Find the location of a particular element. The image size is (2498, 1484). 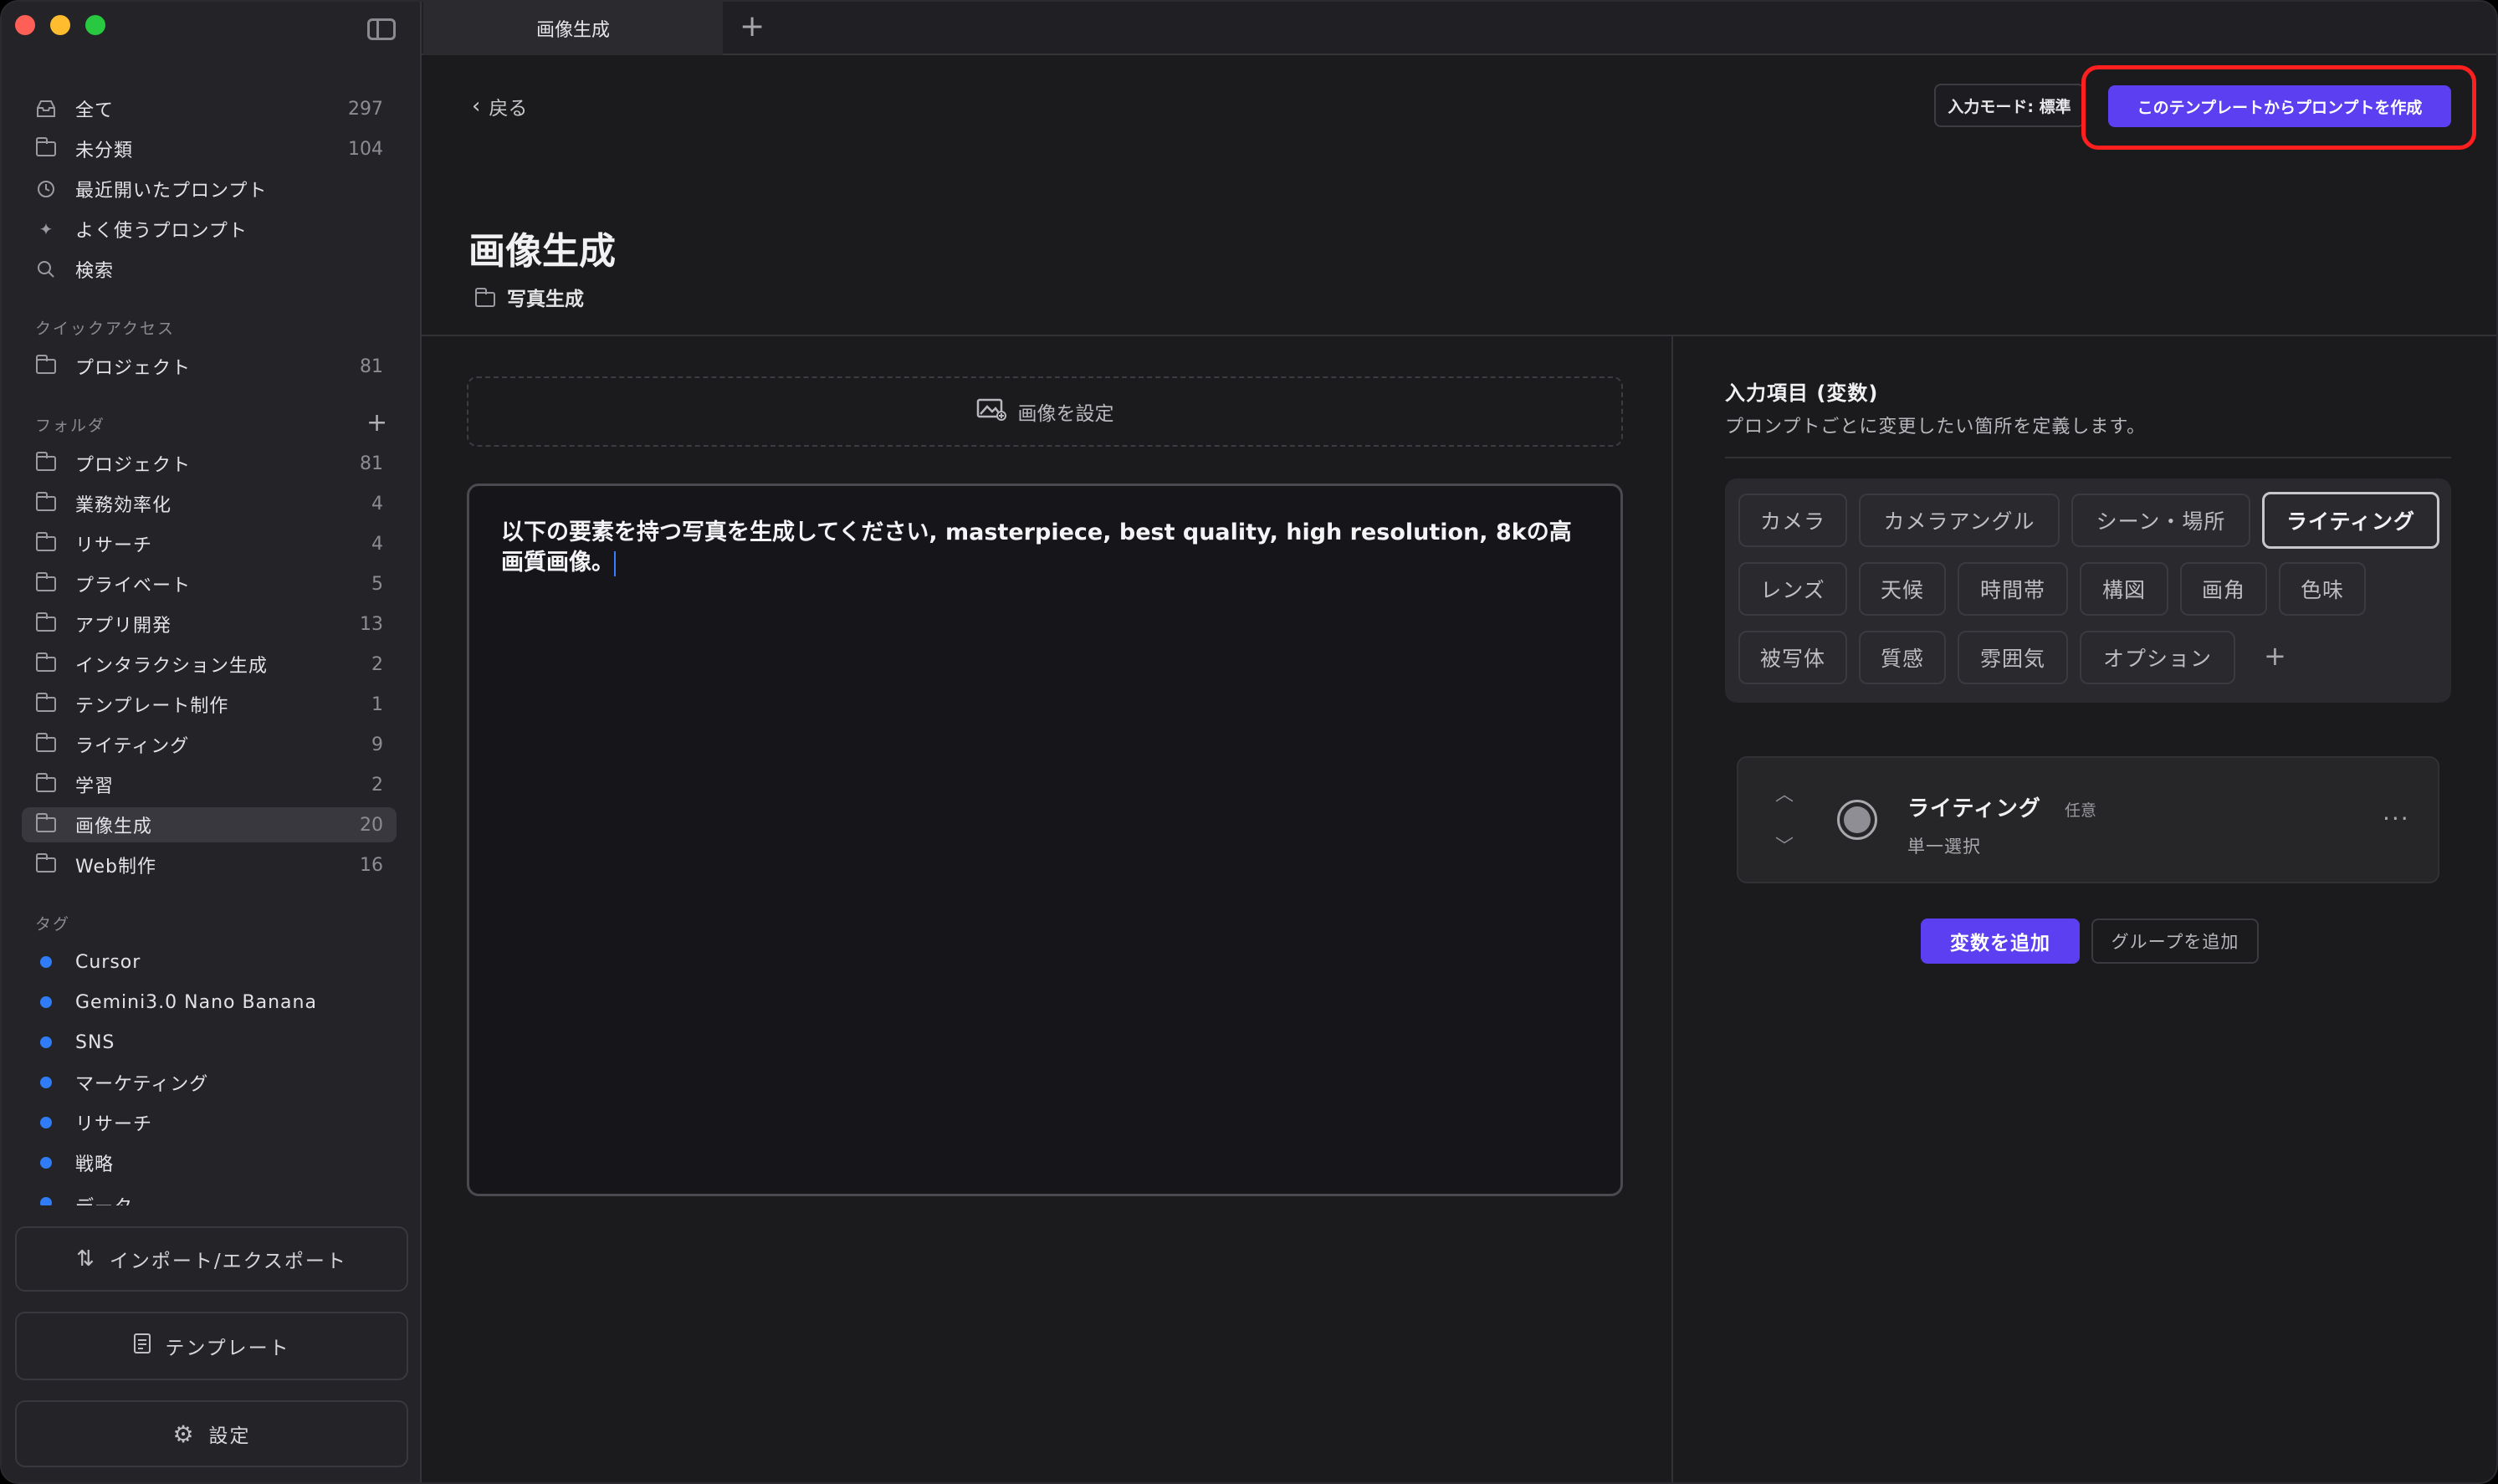

sidebar-item-frequent: ✦ よく使うプロンプト is located at coordinates (209, 229).